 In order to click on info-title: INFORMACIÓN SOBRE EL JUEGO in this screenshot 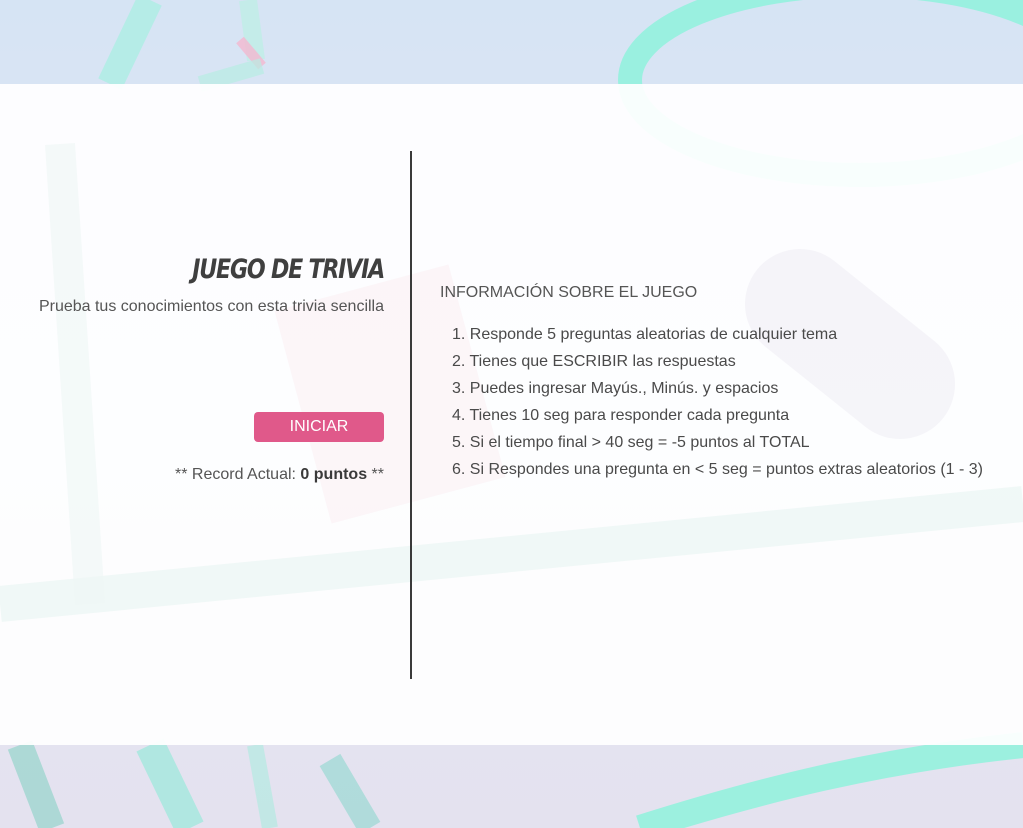, I will do `click(569, 292)`.